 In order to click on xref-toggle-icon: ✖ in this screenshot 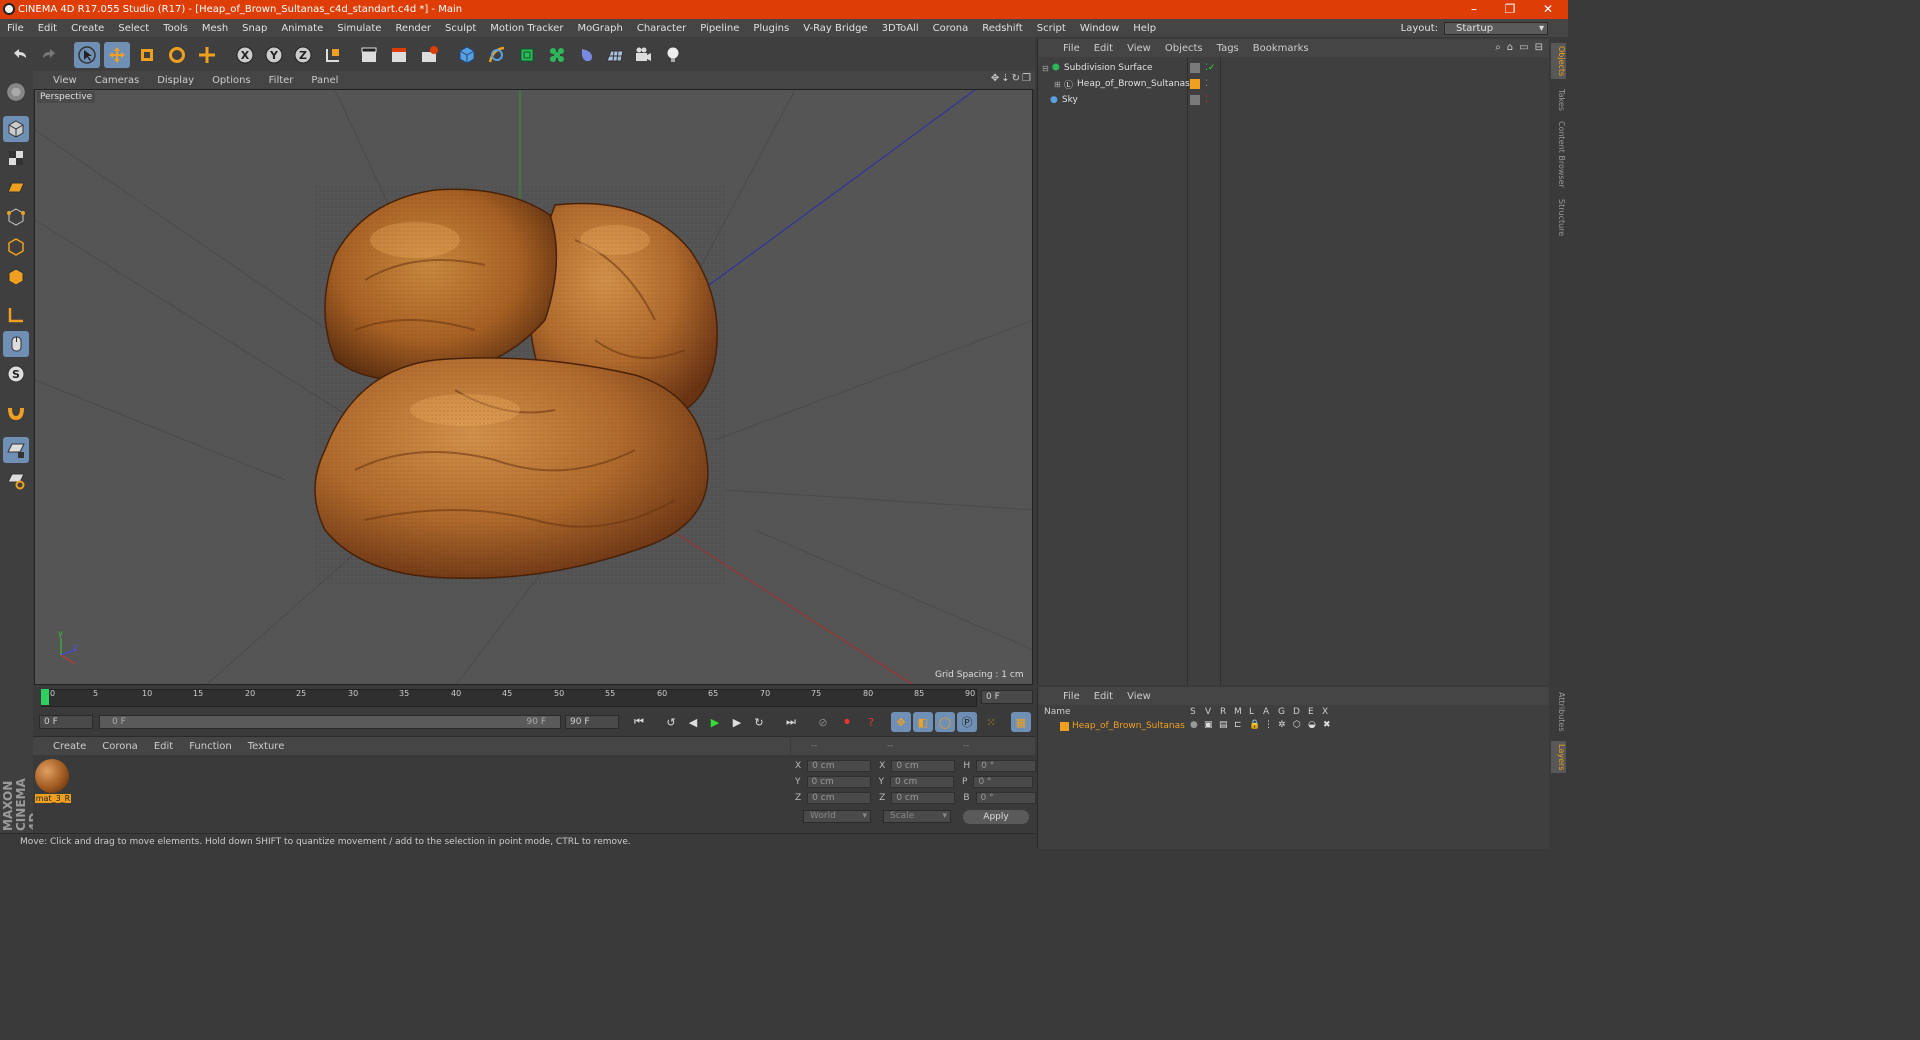, I will do `click(1327, 725)`.